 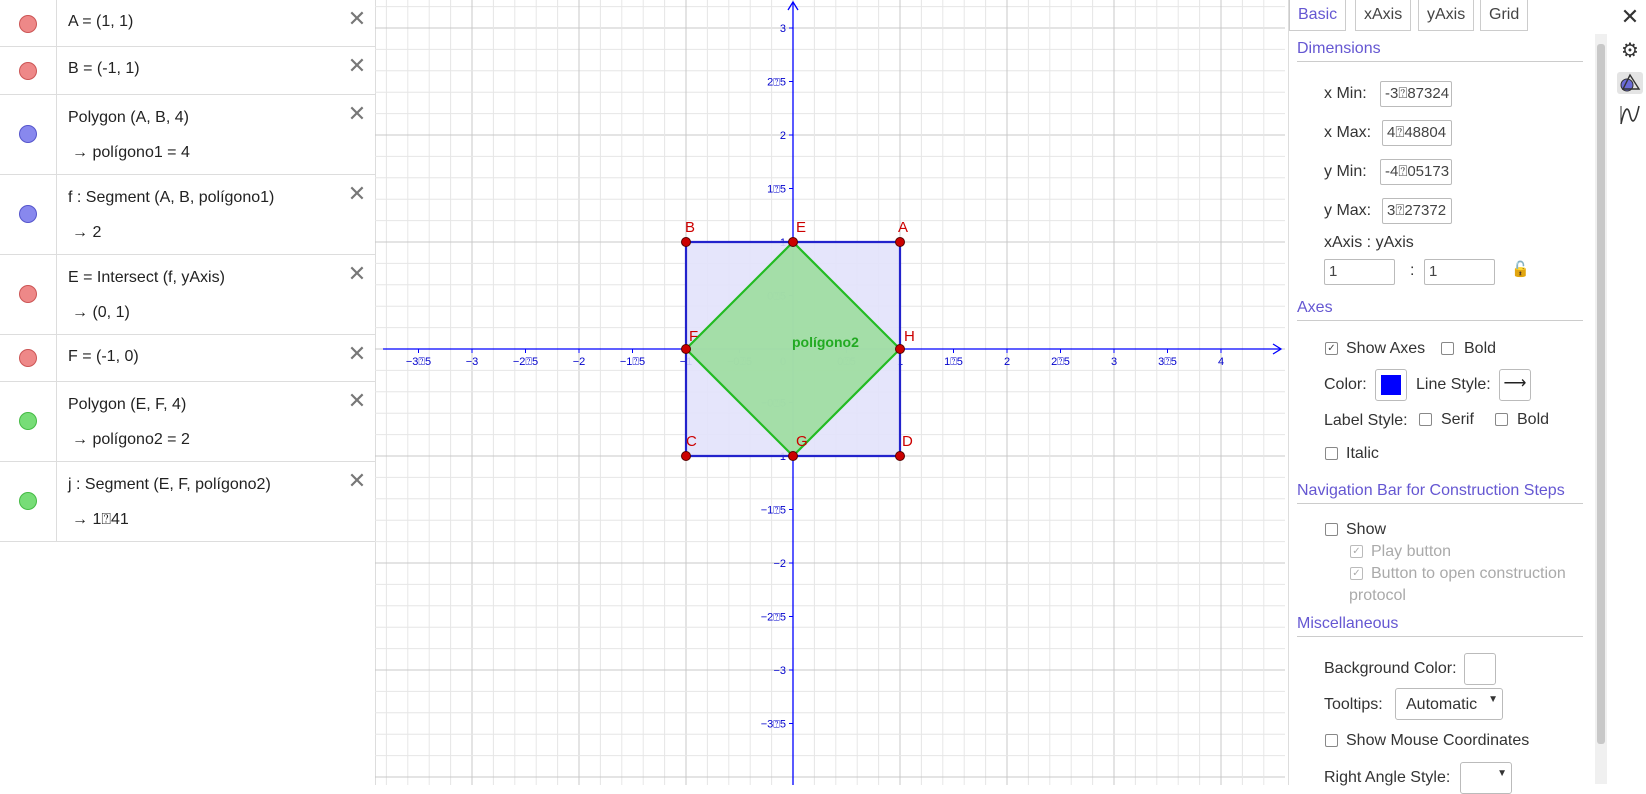 What do you see at coordinates (632, 362) in the screenshot?
I see `x-tick-label: −1⍰5` at bounding box center [632, 362].